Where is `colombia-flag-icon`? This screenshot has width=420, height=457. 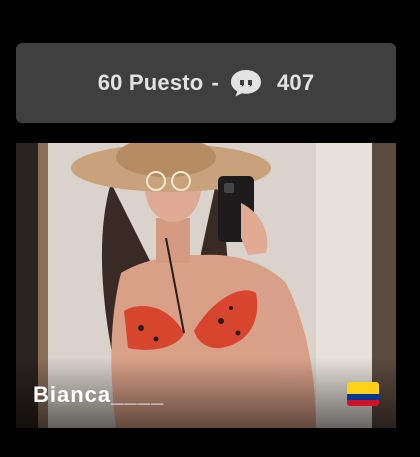
colombia-flag-icon is located at coordinates (363, 394).